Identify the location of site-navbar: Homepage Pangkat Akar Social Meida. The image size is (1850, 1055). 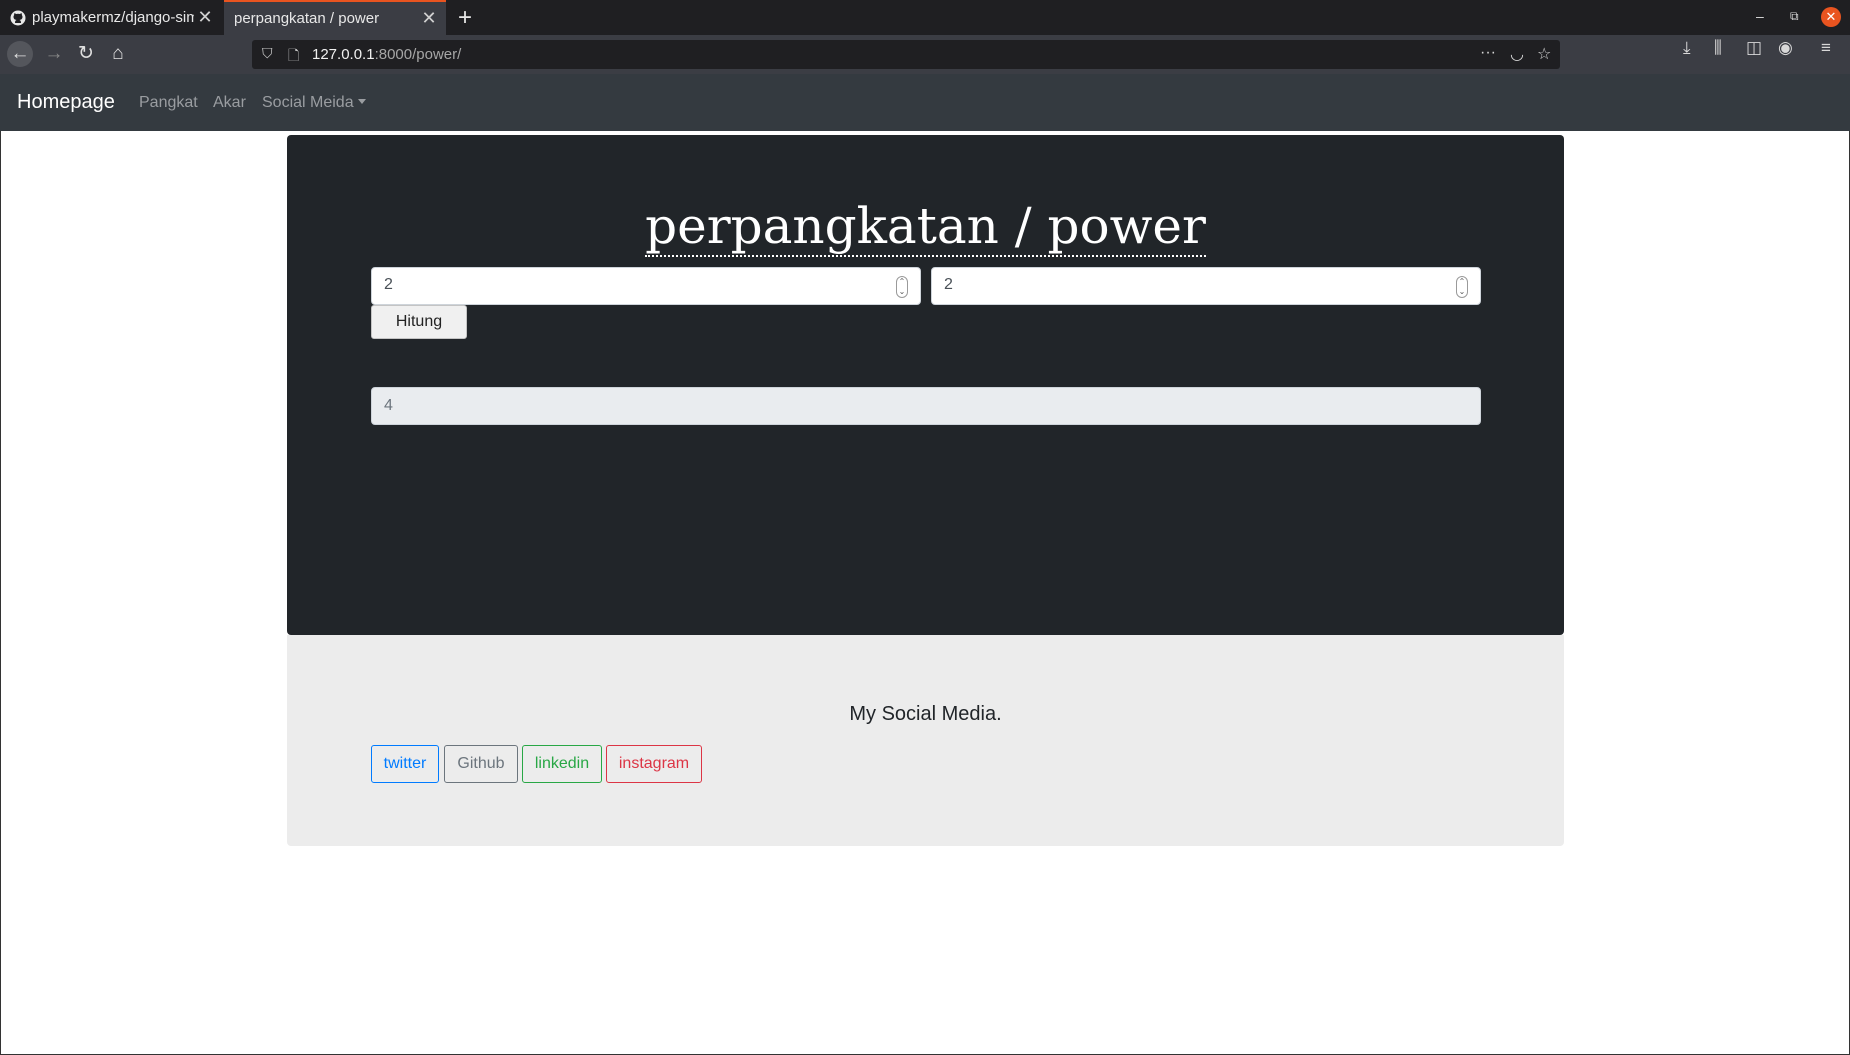
(925, 102).